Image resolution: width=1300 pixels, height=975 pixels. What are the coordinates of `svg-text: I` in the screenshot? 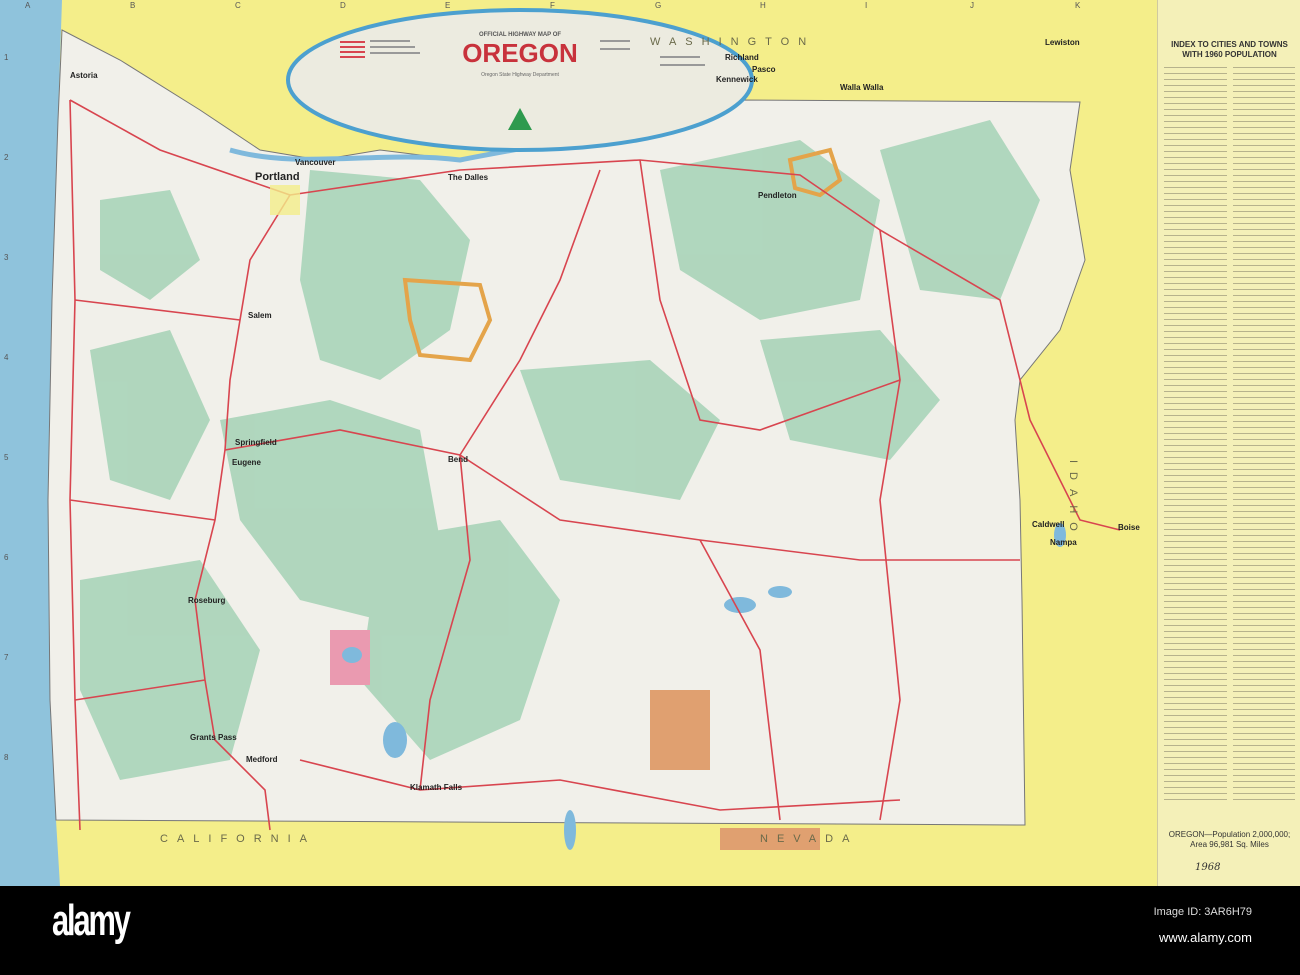 It's located at (866, 5).